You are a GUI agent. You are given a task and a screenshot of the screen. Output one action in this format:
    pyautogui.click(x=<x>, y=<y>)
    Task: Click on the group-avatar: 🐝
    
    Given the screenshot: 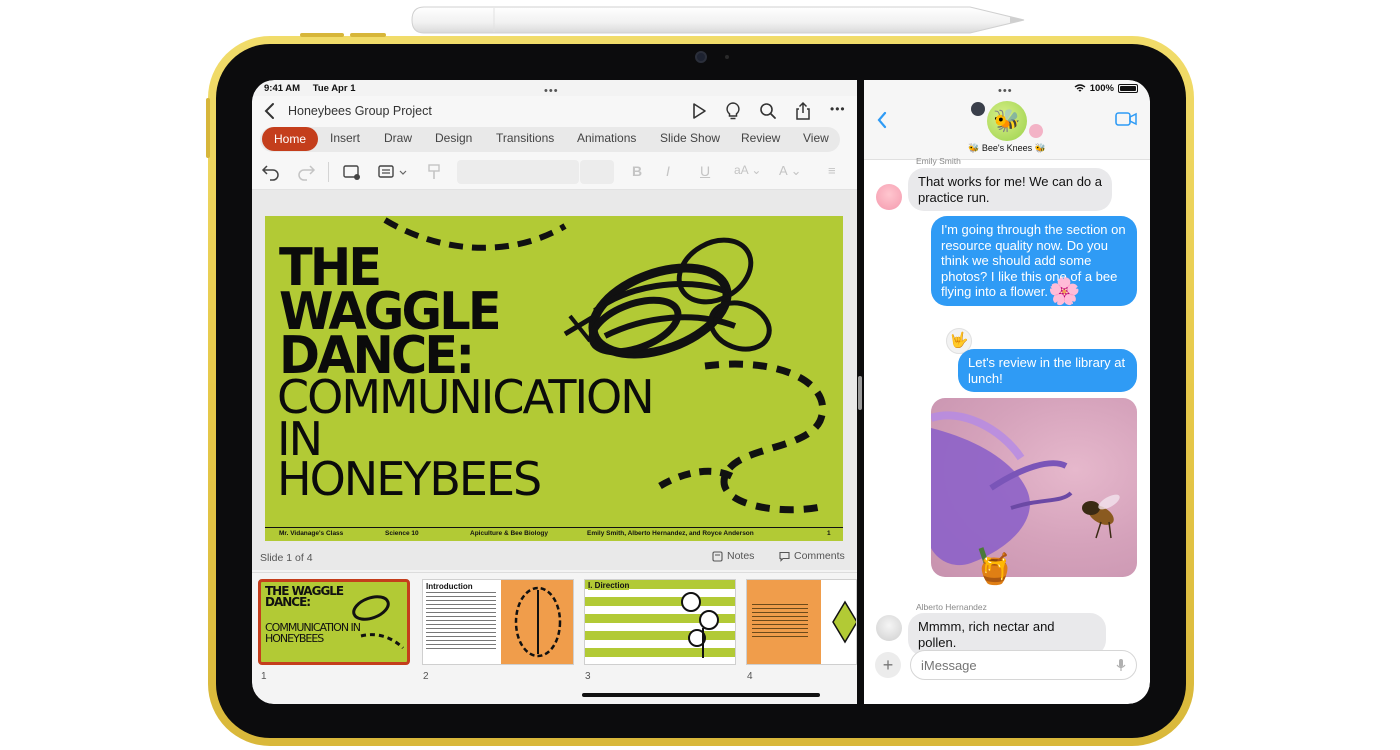 What is the action you would take?
    pyautogui.click(x=1007, y=121)
    